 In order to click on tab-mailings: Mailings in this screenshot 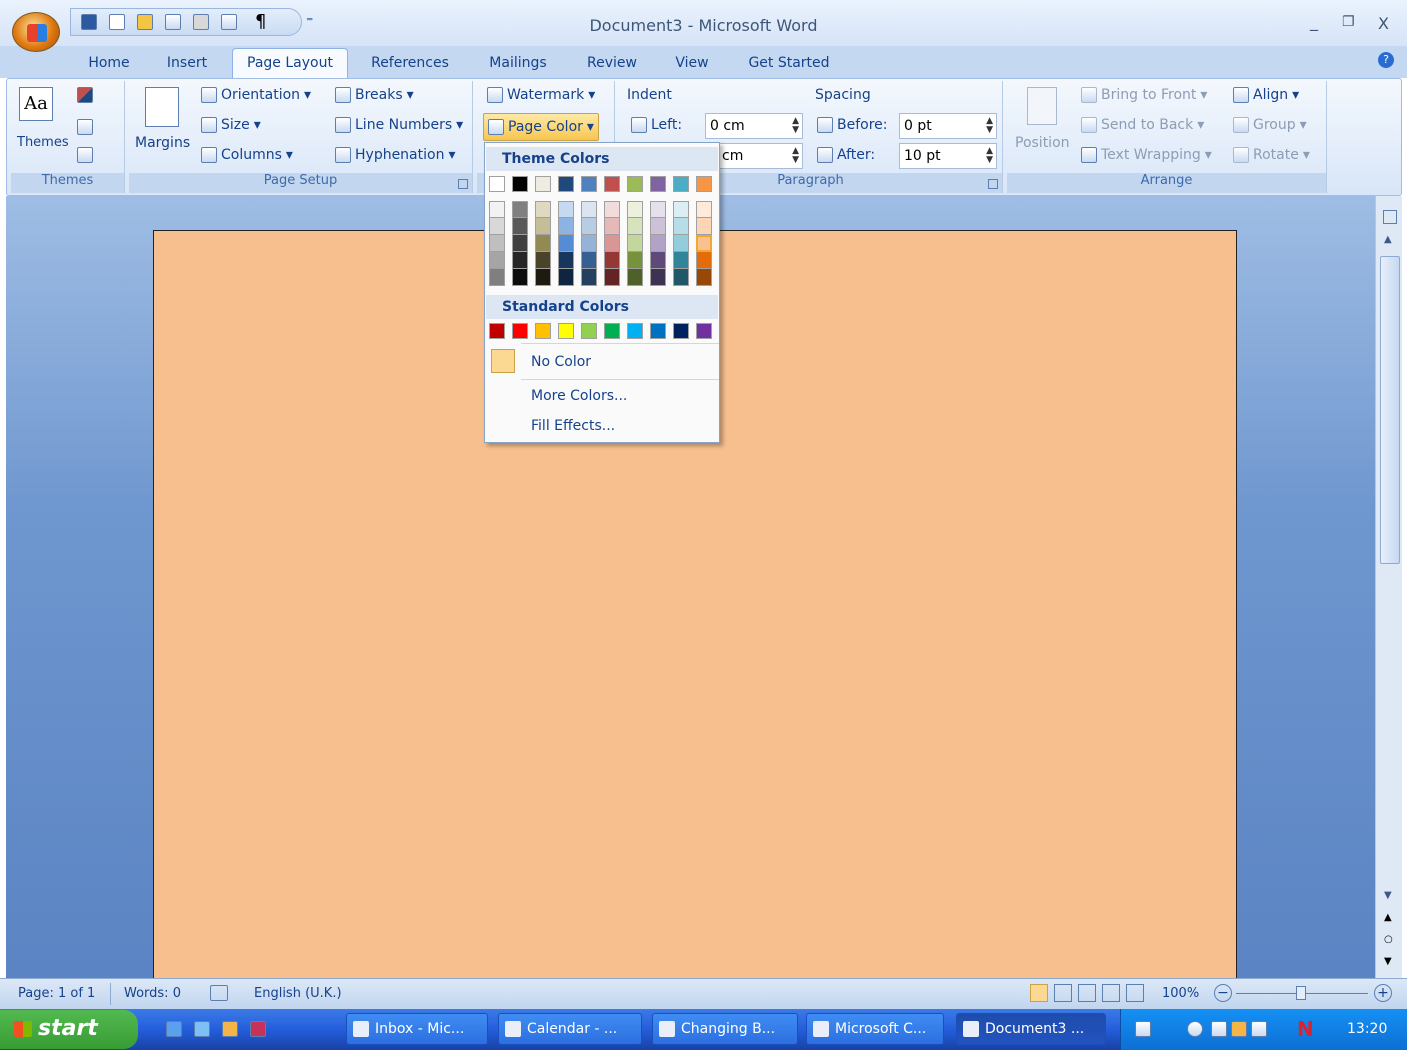, I will do `click(518, 63)`.